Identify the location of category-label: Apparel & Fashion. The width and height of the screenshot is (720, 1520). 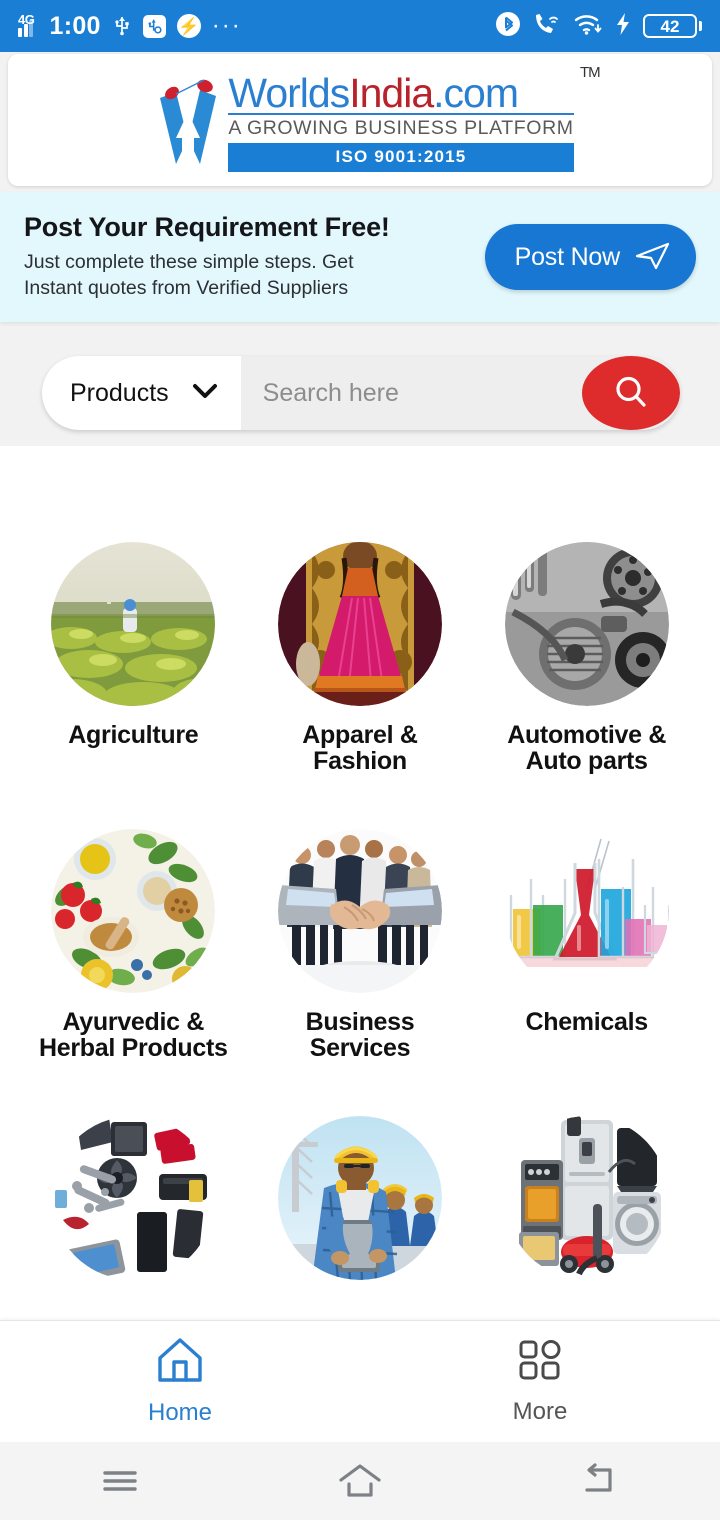
(360, 748).